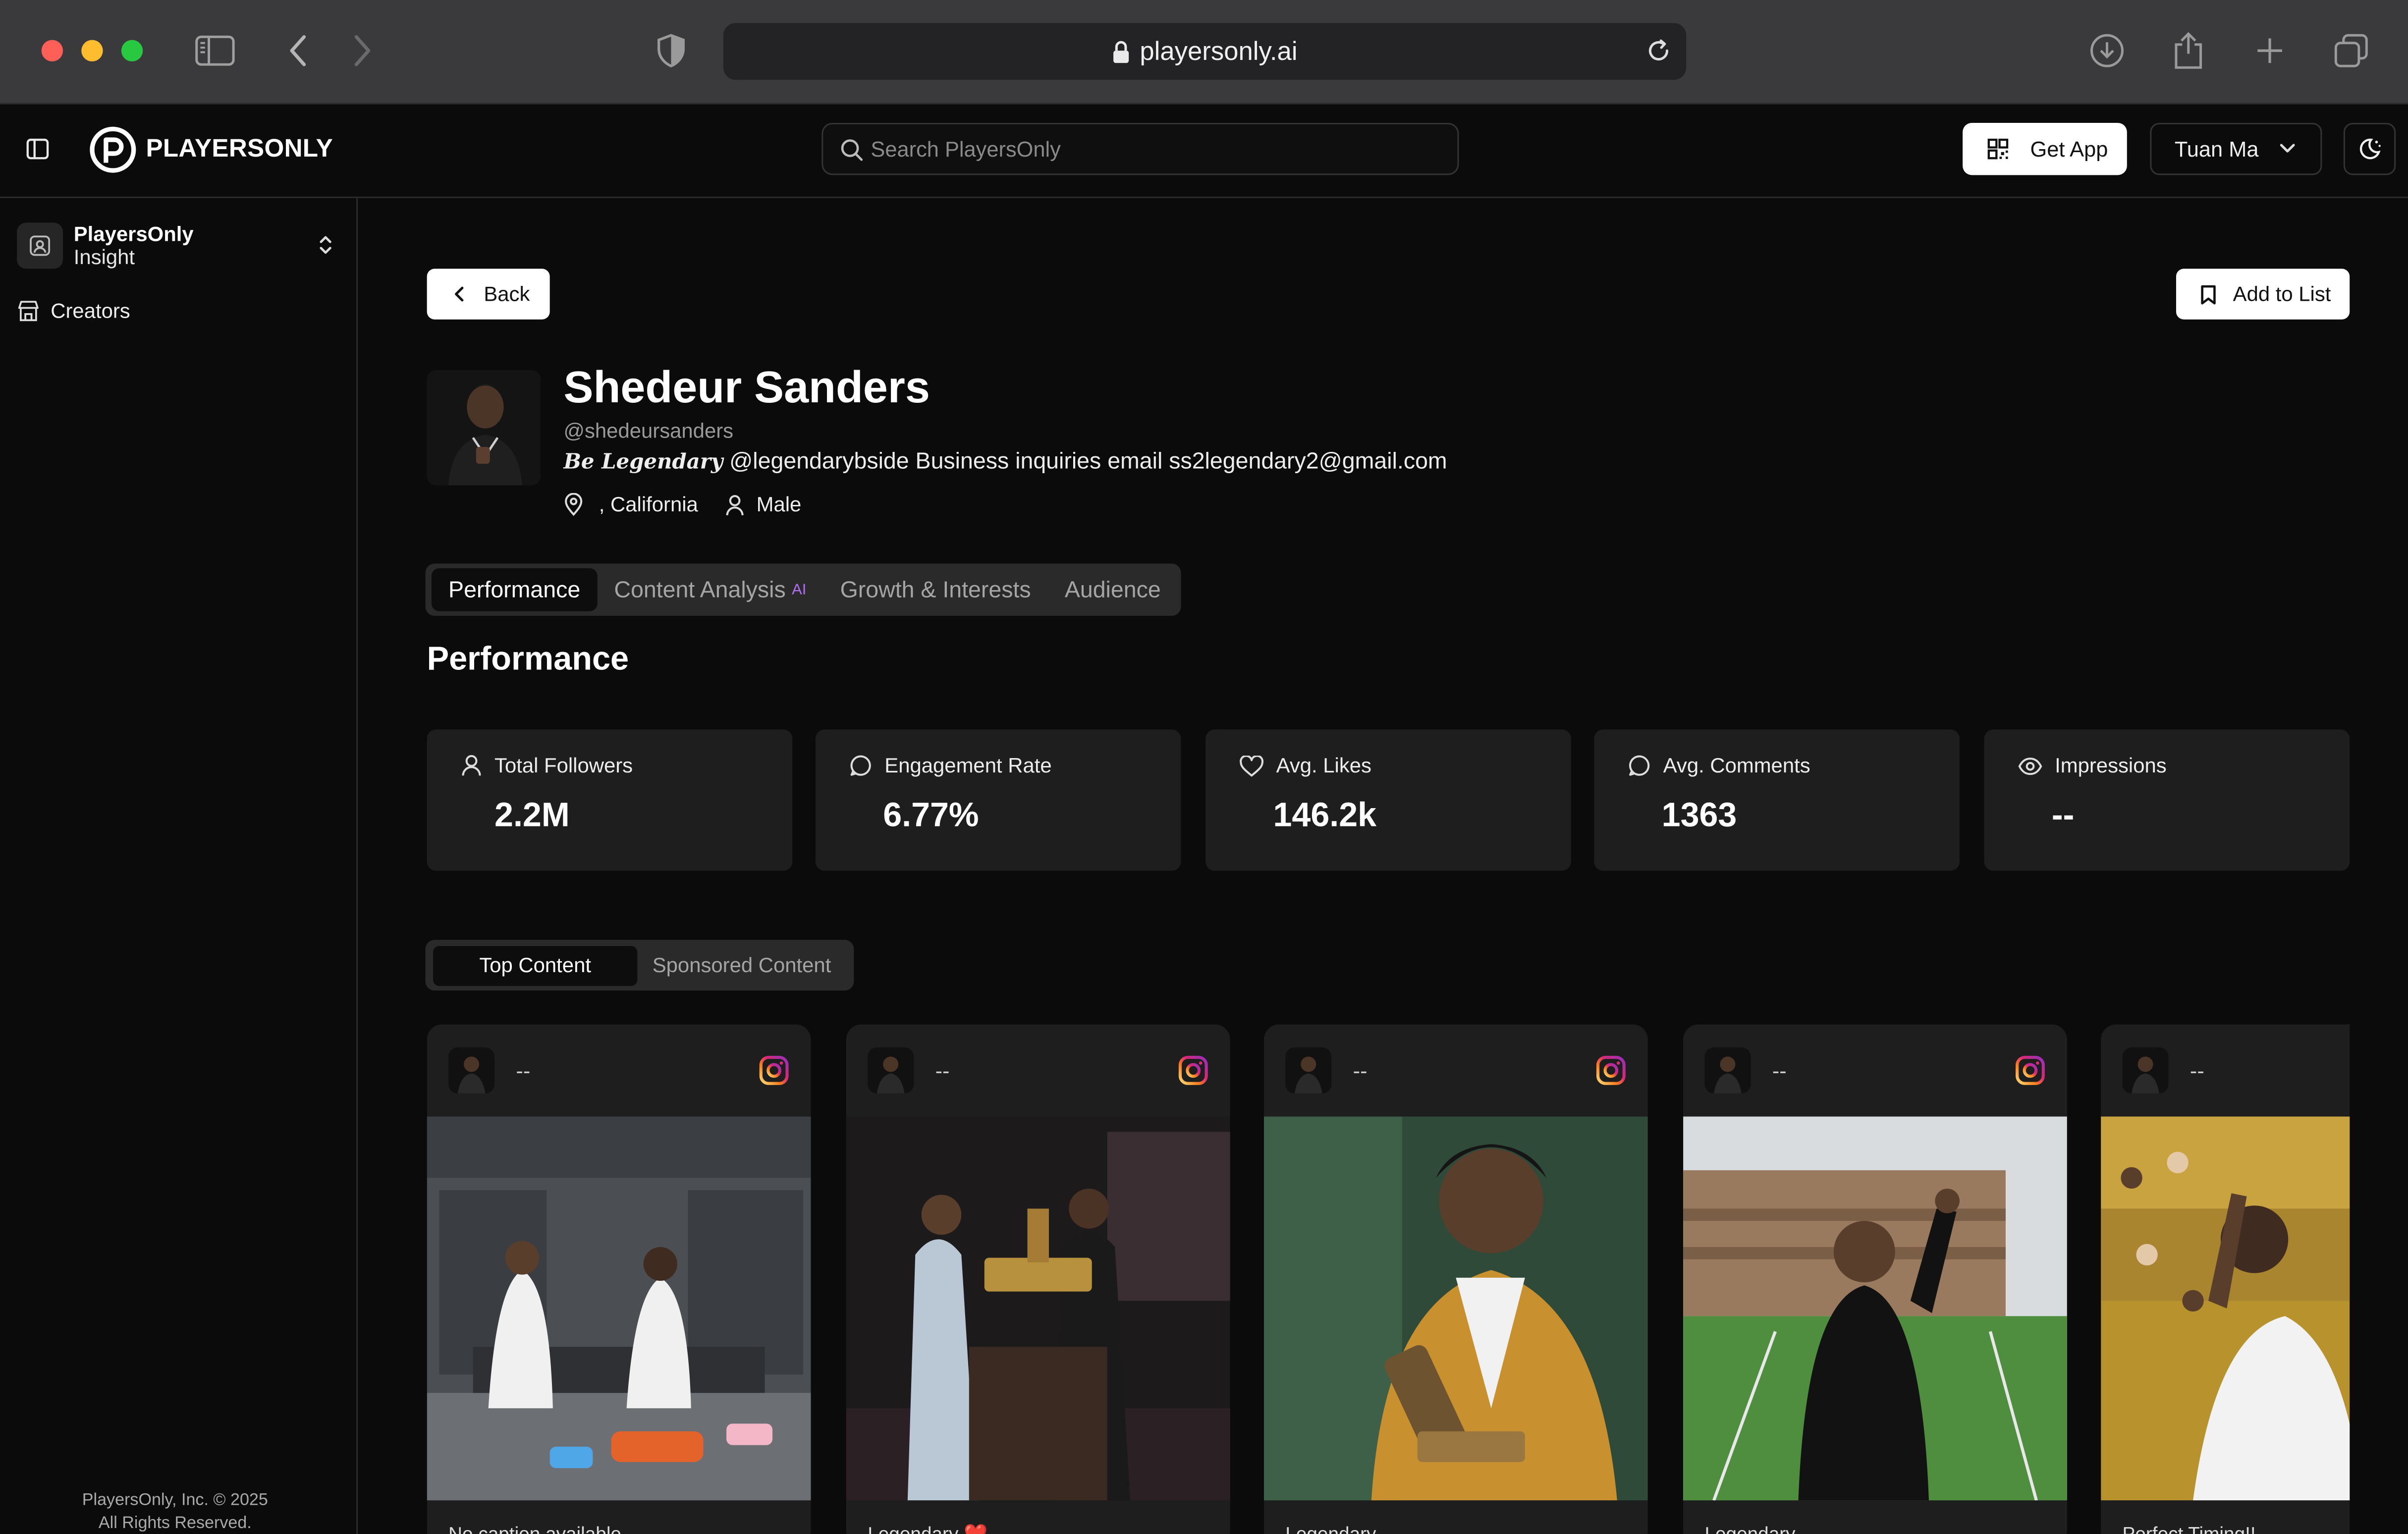  What do you see at coordinates (998, 800) in the screenshot?
I see `stat-card-engagement: Engagement Rate 6.77%` at bounding box center [998, 800].